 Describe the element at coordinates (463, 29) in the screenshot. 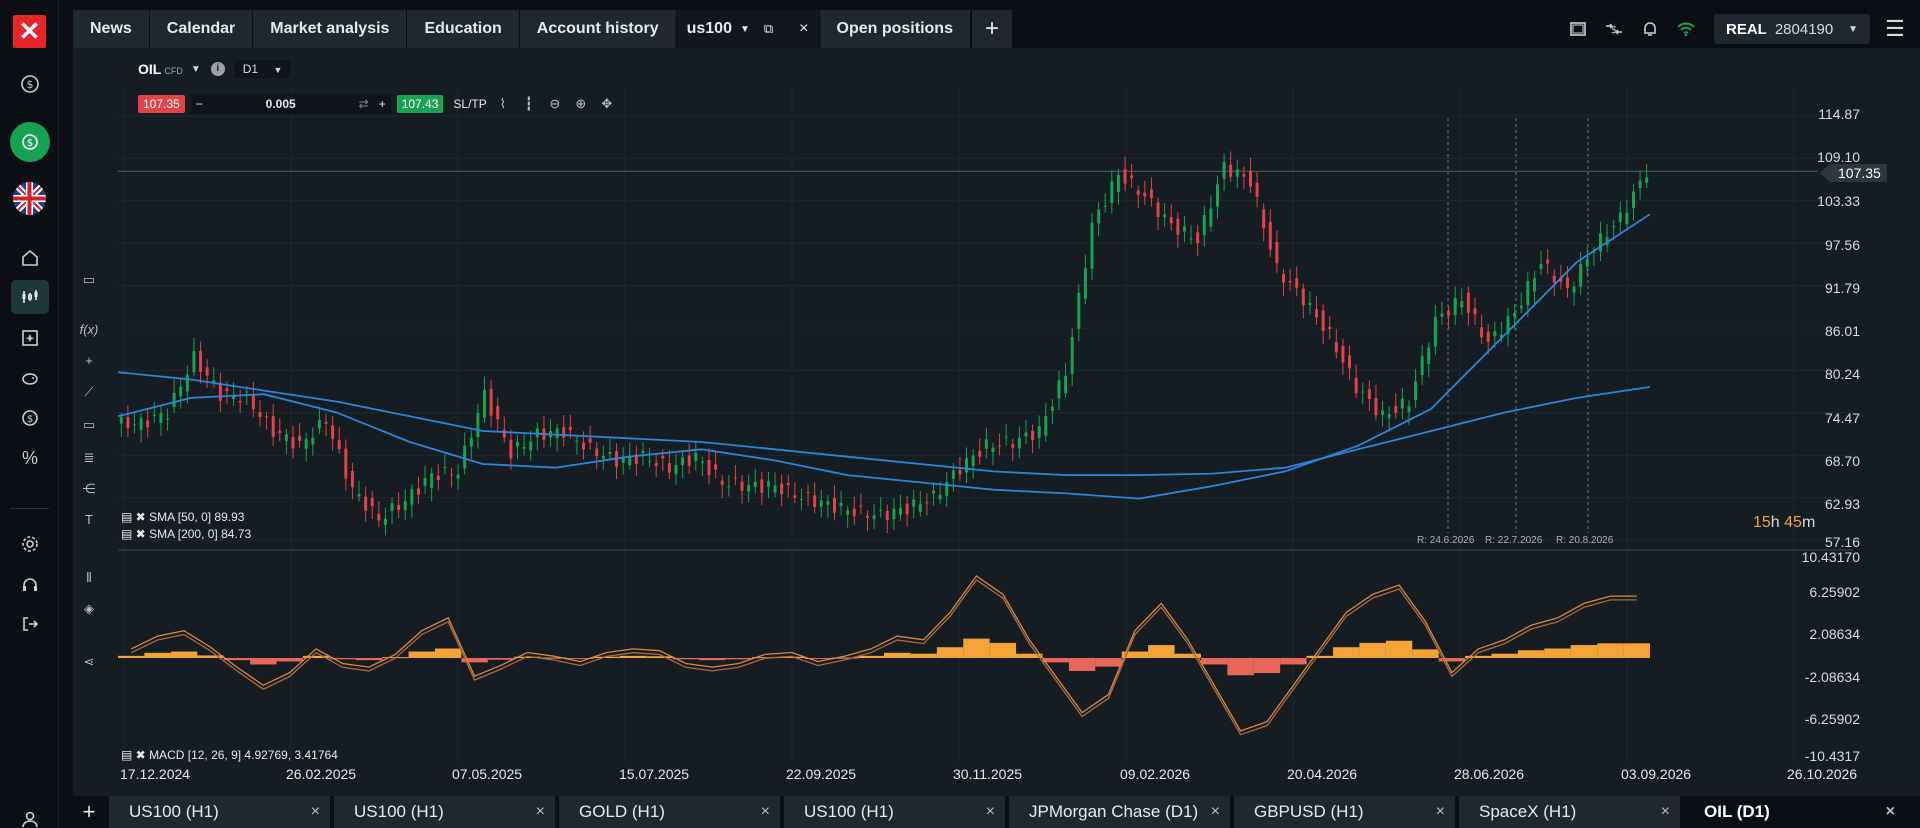

I see `tab-education: Education` at that location.